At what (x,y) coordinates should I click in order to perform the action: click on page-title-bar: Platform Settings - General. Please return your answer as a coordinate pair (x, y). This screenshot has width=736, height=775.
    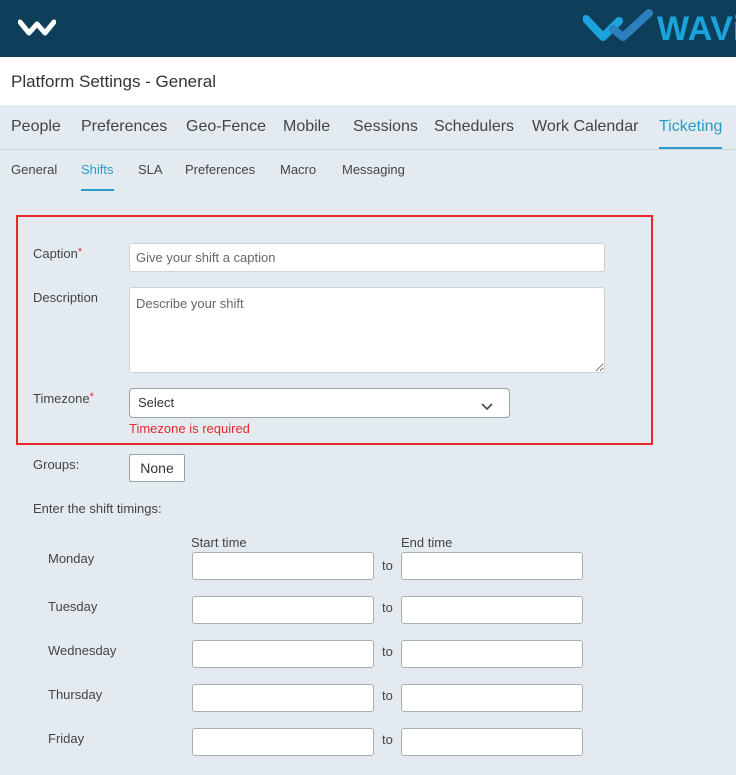
    Looking at the image, I should click on (368, 81).